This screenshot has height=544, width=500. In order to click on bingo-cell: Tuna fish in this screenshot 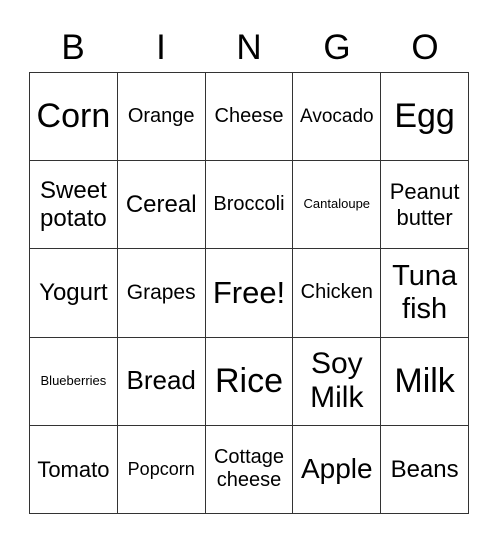, I will do `click(425, 293)`.